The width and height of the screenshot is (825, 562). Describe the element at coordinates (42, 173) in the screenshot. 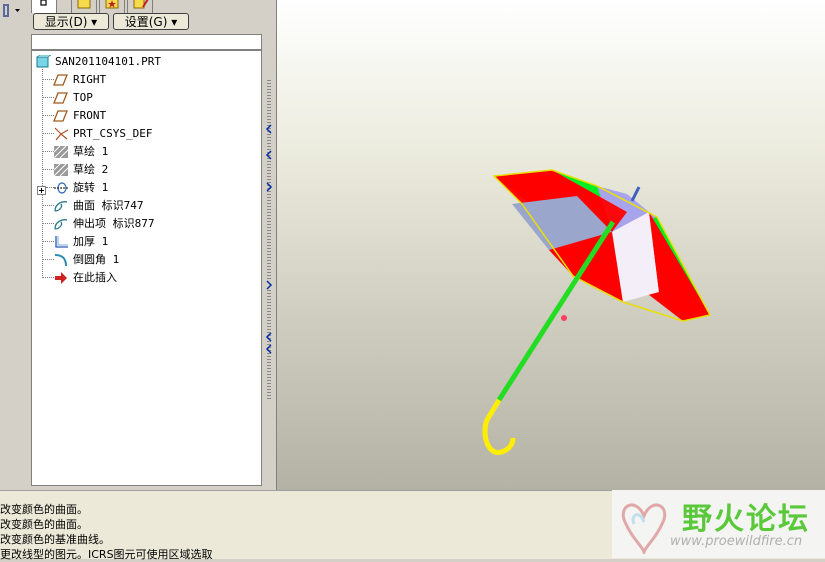

I see `tree-connector` at that location.